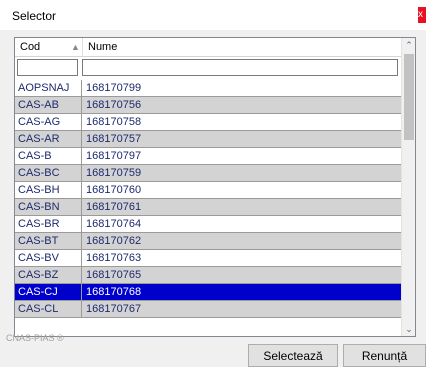 The height and width of the screenshot is (367, 426). What do you see at coordinates (208, 292) in the screenshot?
I see `table-row: CAS-CJ 168170768` at bounding box center [208, 292].